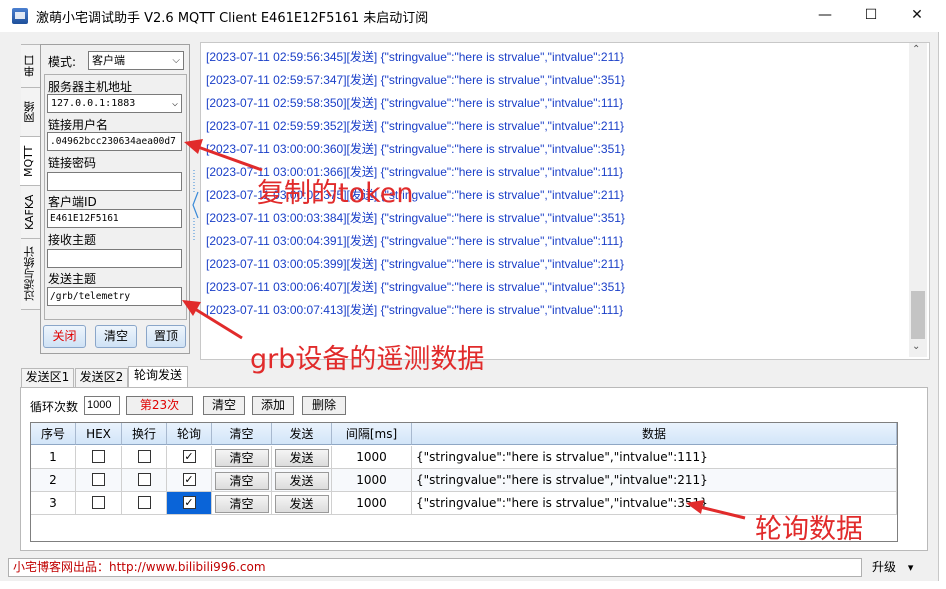 The image size is (946, 589). Describe the element at coordinates (722, 512) in the screenshot. I see `poll-arrow` at that location.